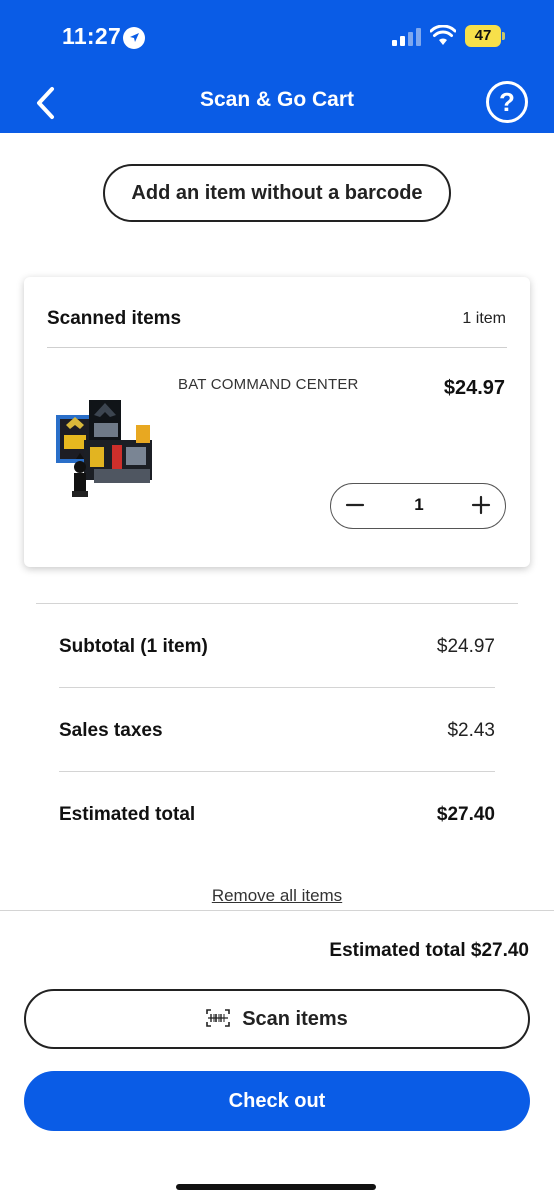 The width and height of the screenshot is (554, 1200). Describe the element at coordinates (465, 646) in the screenshot. I see `subtotal-value: $24.97` at that location.